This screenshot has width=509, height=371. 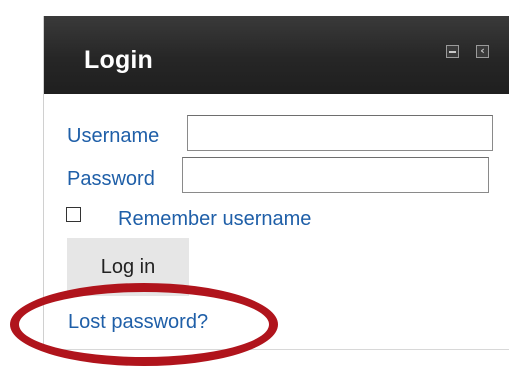 What do you see at coordinates (482, 51) in the screenshot?
I see `dock-left-icon: ‹` at bounding box center [482, 51].